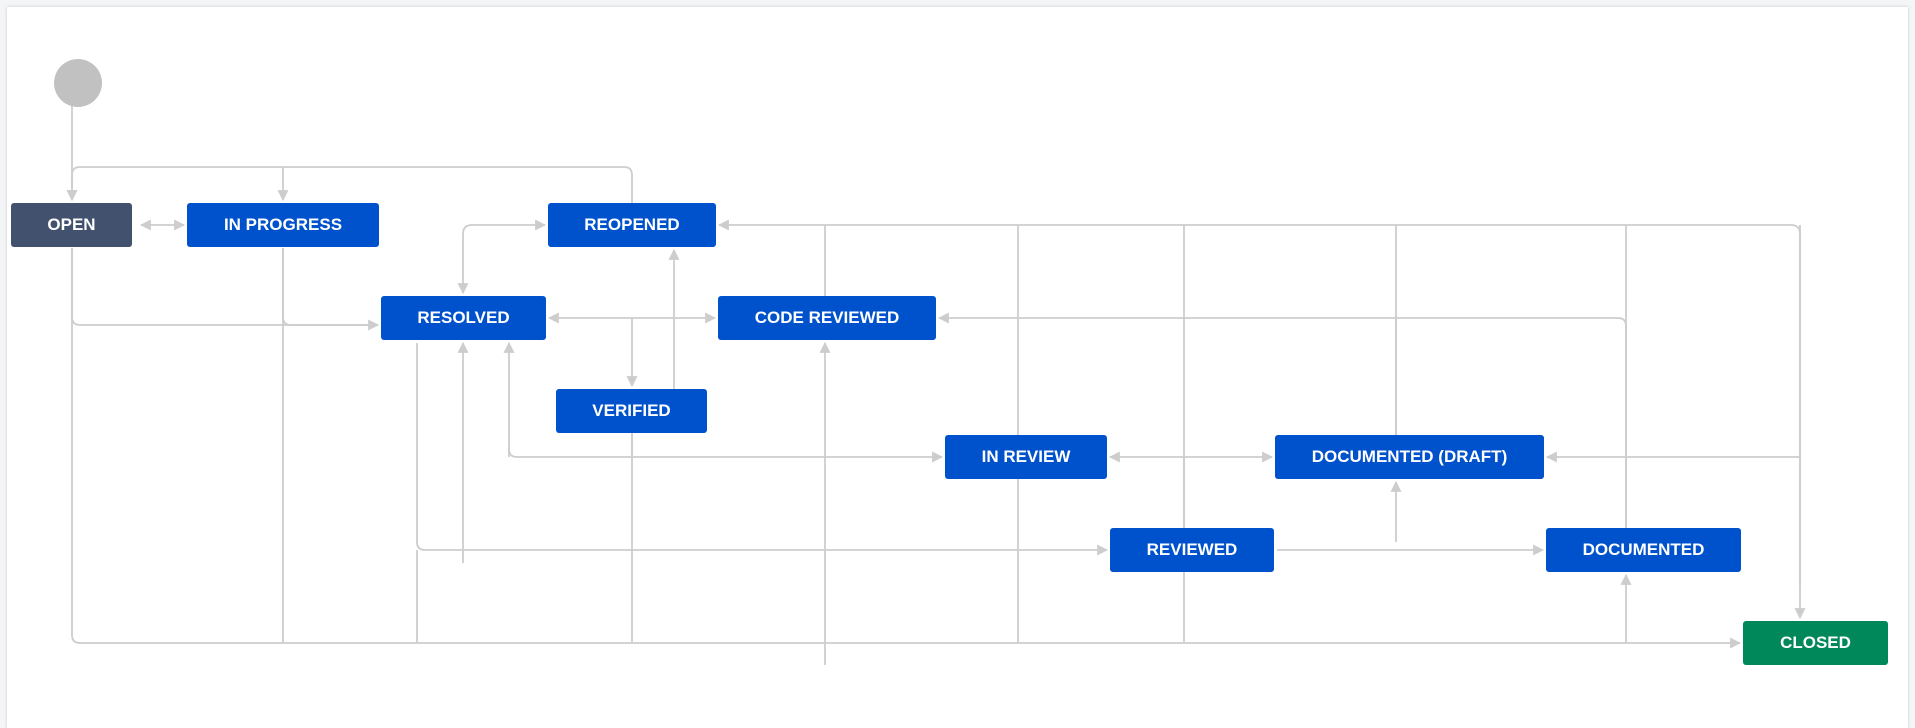  Describe the element at coordinates (632, 225) in the screenshot. I see `status-reopened: REOPENED` at that location.